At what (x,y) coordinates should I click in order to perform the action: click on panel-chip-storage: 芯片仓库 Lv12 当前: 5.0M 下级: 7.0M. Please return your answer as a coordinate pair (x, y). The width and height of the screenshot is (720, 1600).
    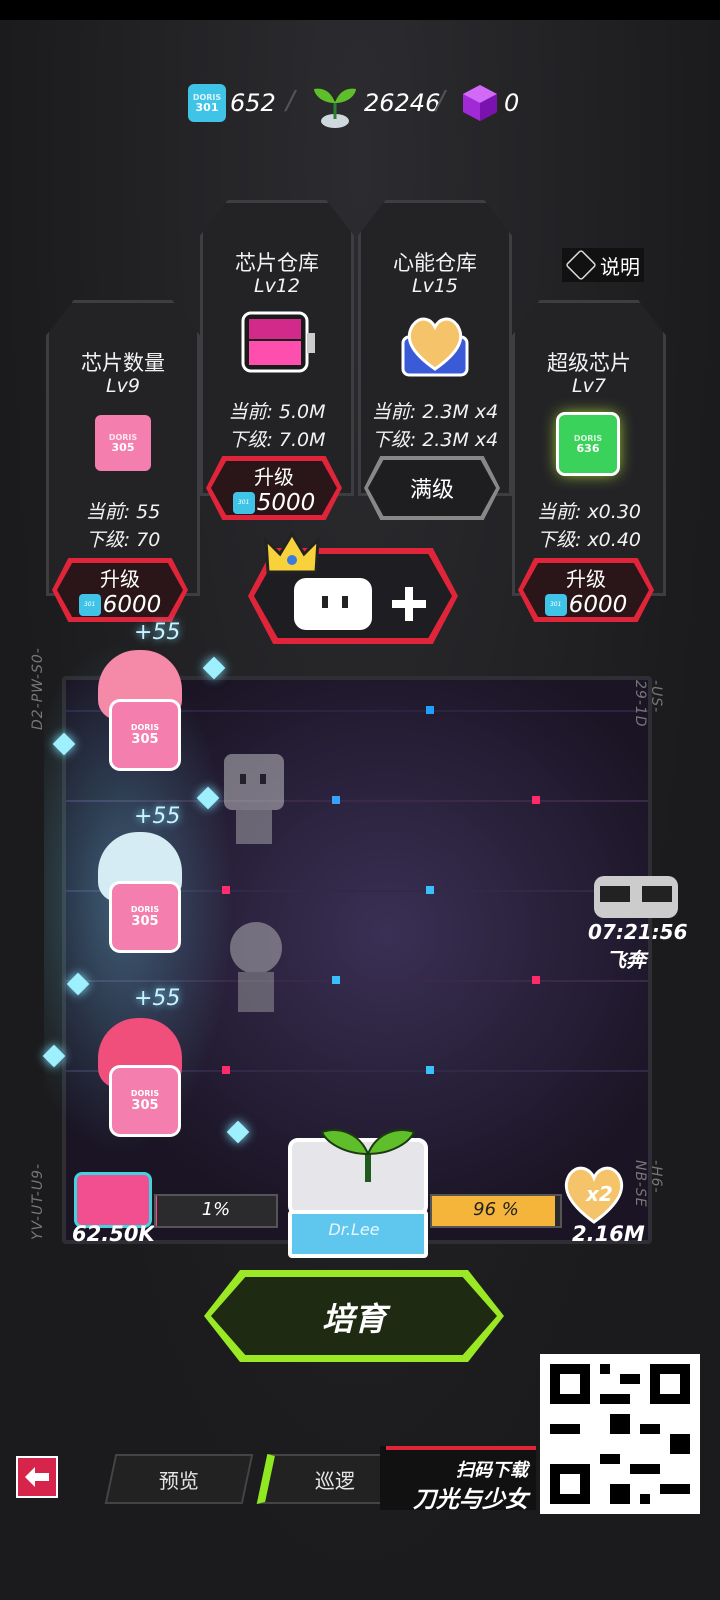
    Looking at the image, I should click on (277, 348).